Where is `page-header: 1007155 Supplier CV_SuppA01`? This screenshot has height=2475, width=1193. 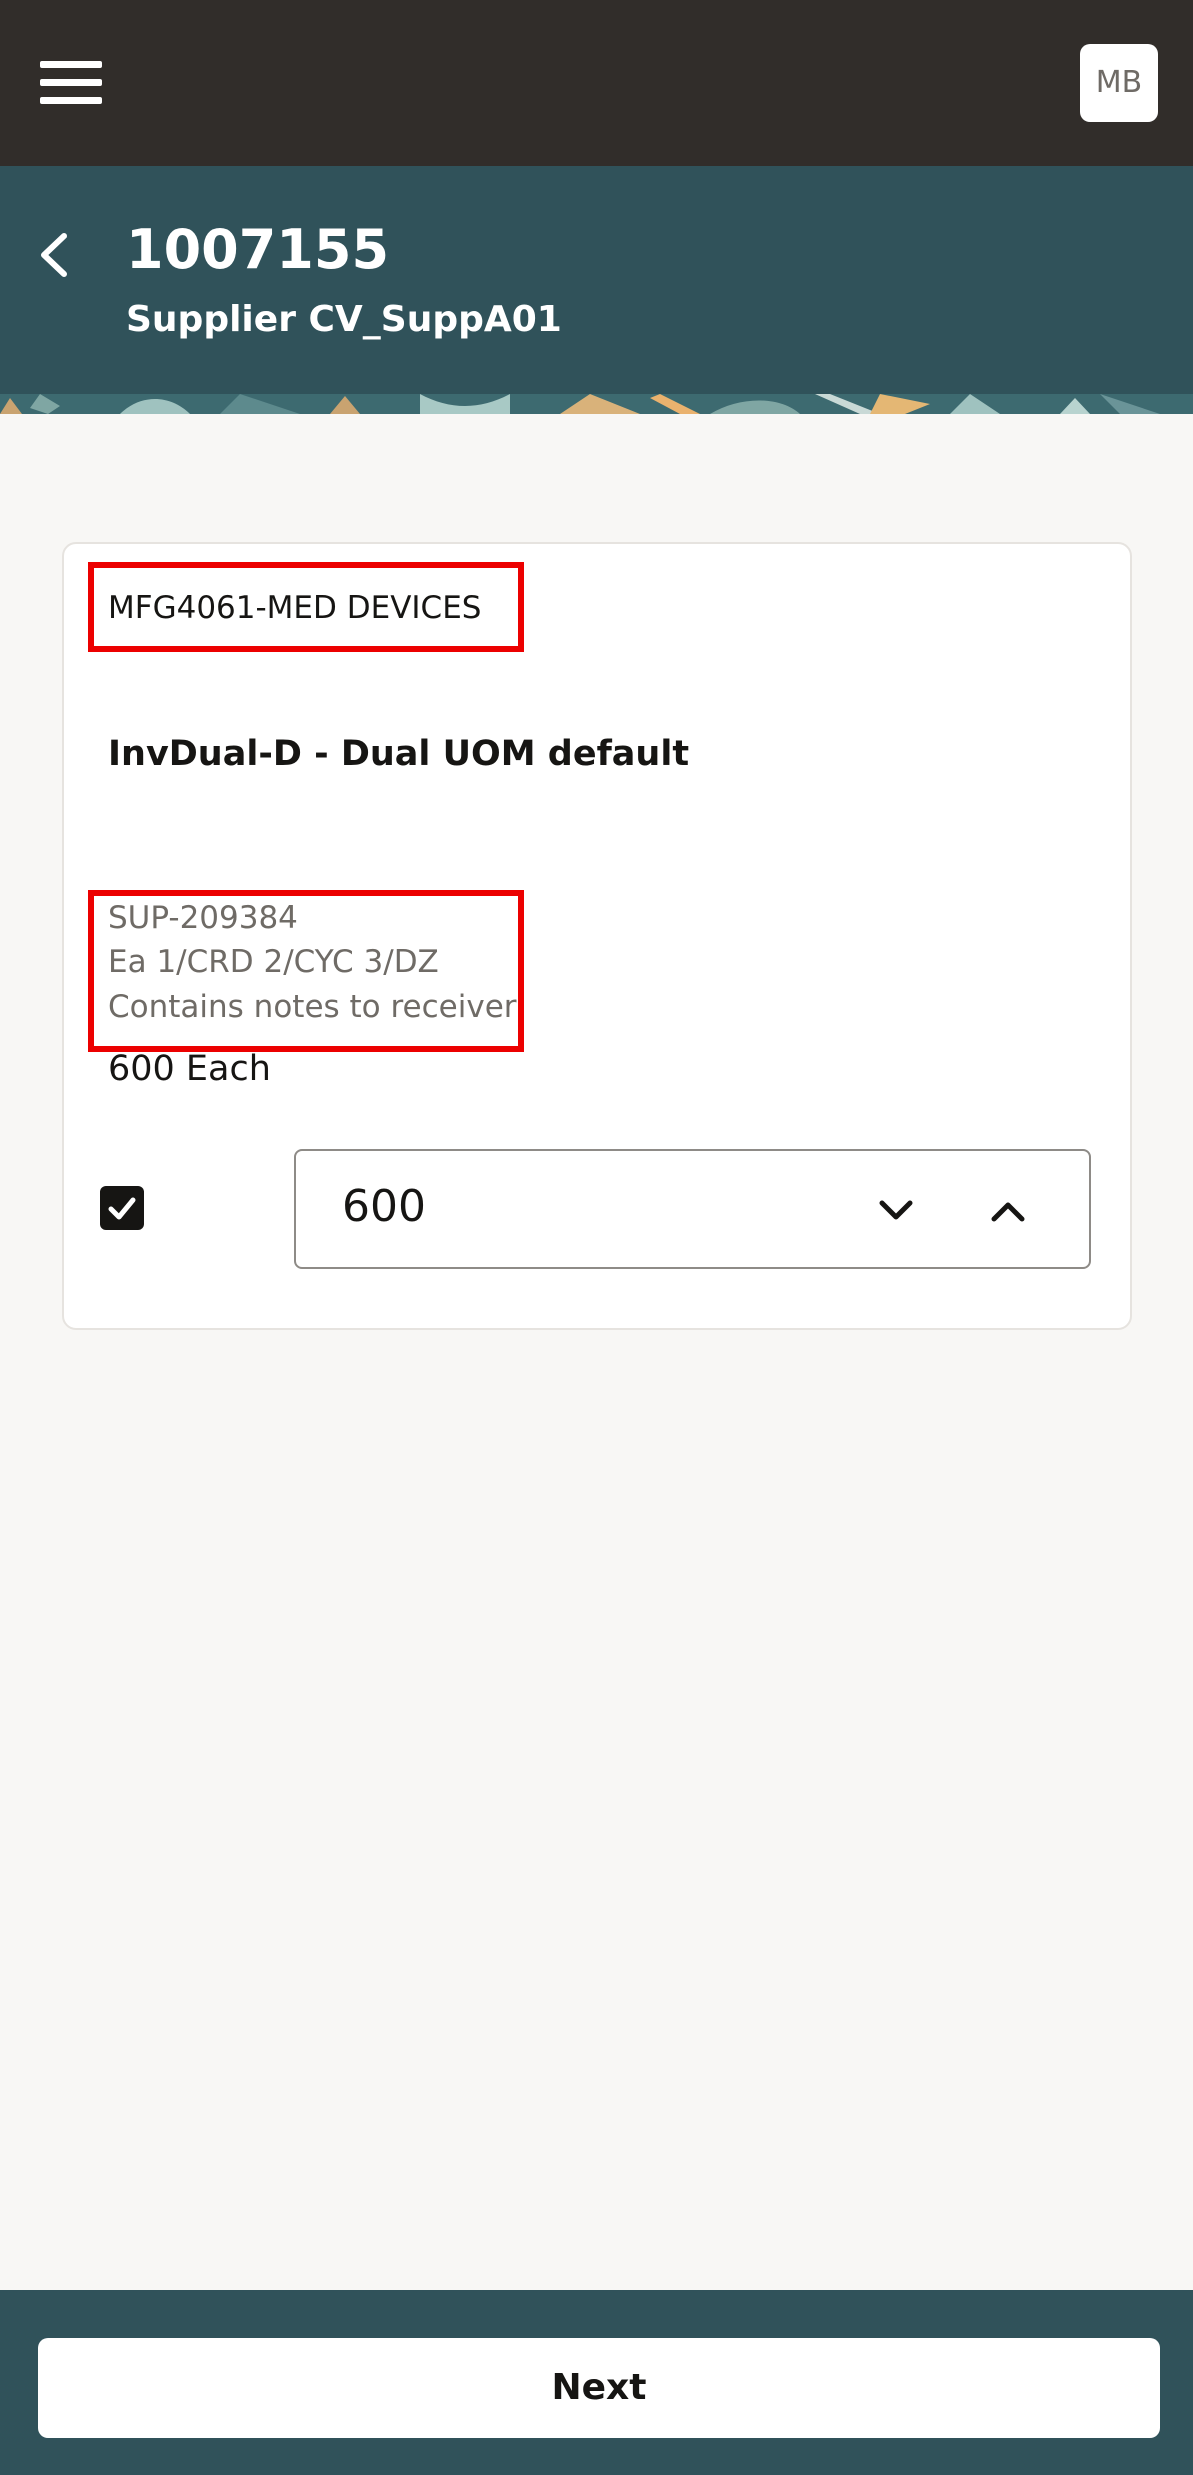 page-header: 1007155 Supplier CV_SuppA01 is located at coordinates (596, 280).